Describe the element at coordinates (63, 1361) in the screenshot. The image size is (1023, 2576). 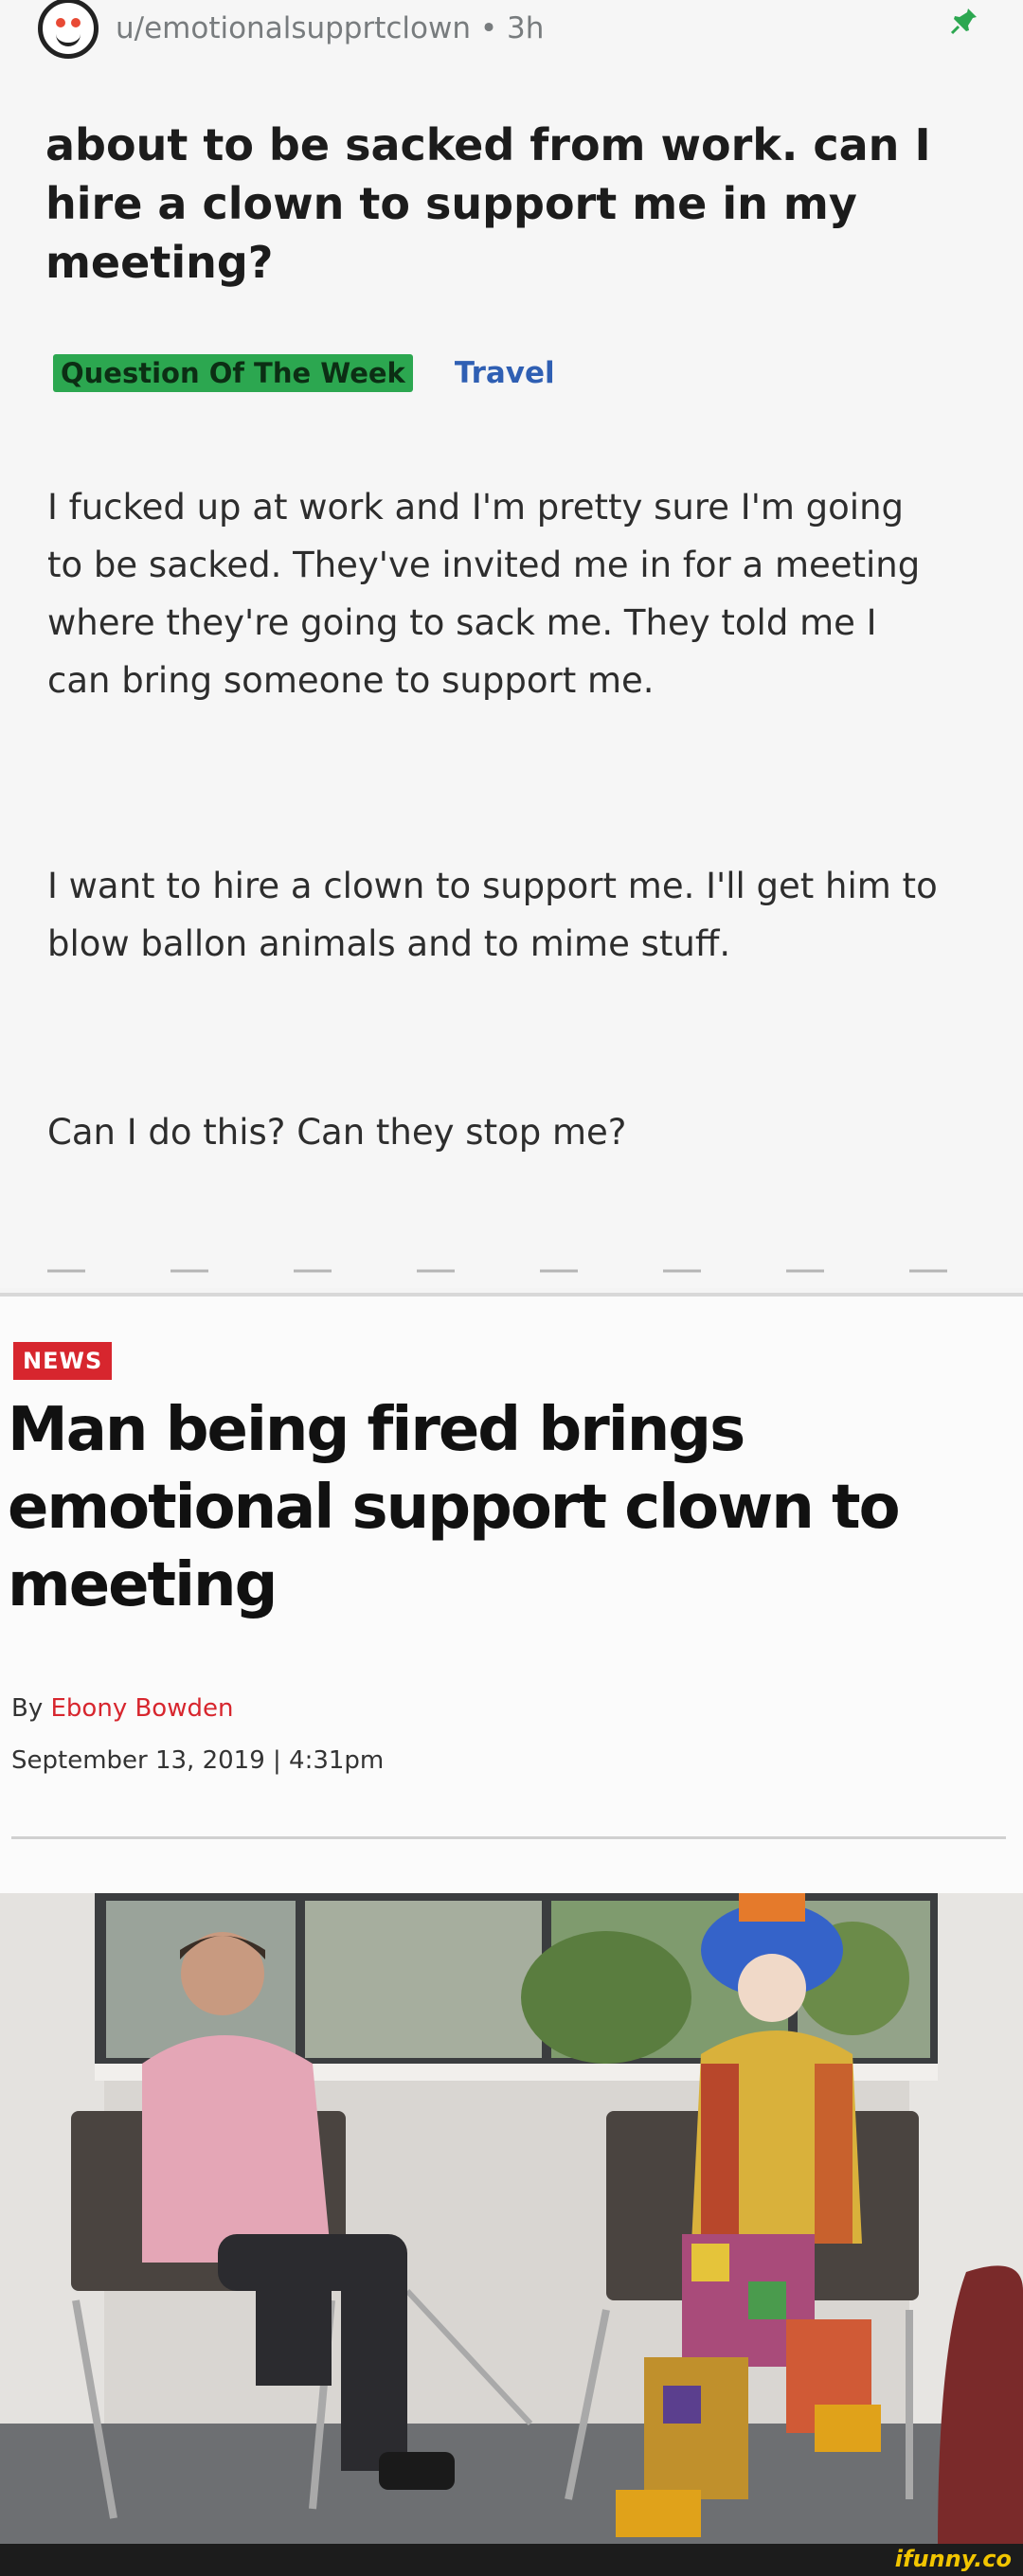
I see `news-badge: NEWS` at that location.